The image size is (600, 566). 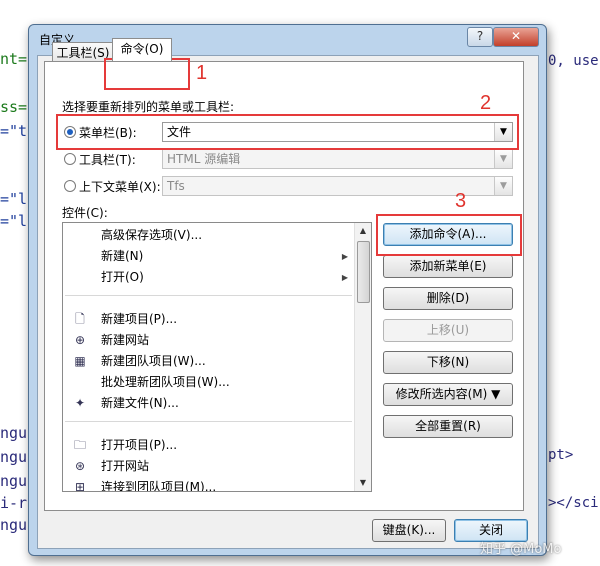 I want to click on radio-toolbar-label: 工具栏(T):, so click(x=107, y=160).